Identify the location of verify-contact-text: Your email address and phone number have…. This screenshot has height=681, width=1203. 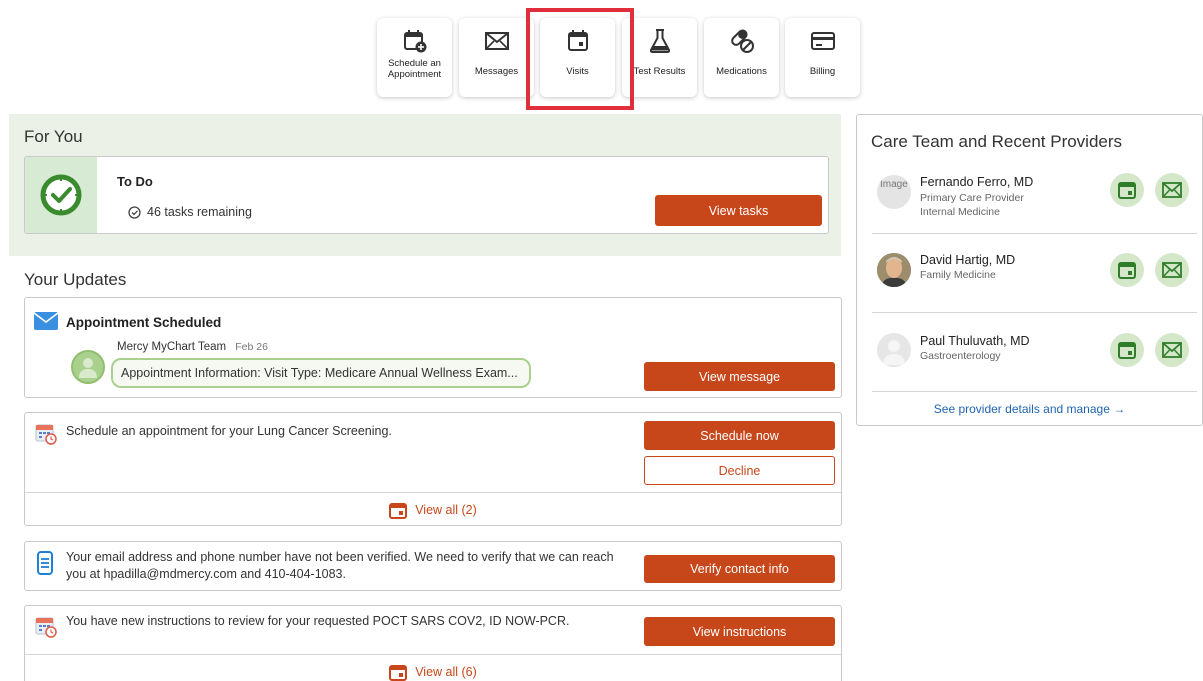
(340, 565).